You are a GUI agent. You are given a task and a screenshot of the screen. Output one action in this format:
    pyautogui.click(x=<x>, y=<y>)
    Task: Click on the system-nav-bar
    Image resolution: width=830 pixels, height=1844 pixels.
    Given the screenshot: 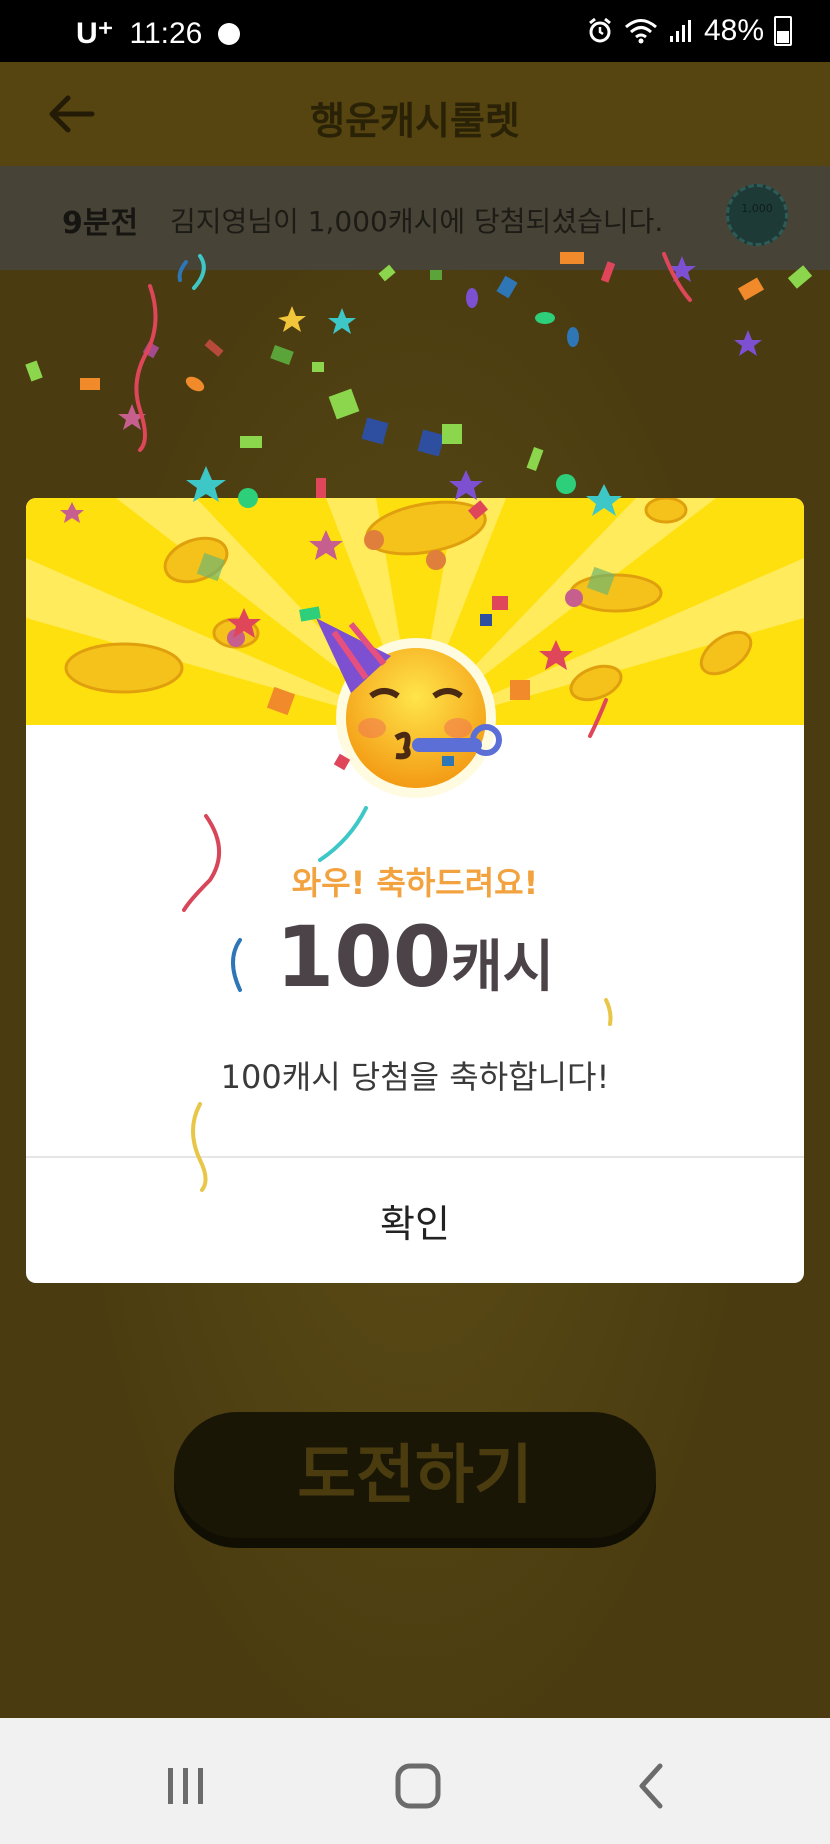 What is the action you would take?
    pyautogui.click(x=415, y=1781)
    